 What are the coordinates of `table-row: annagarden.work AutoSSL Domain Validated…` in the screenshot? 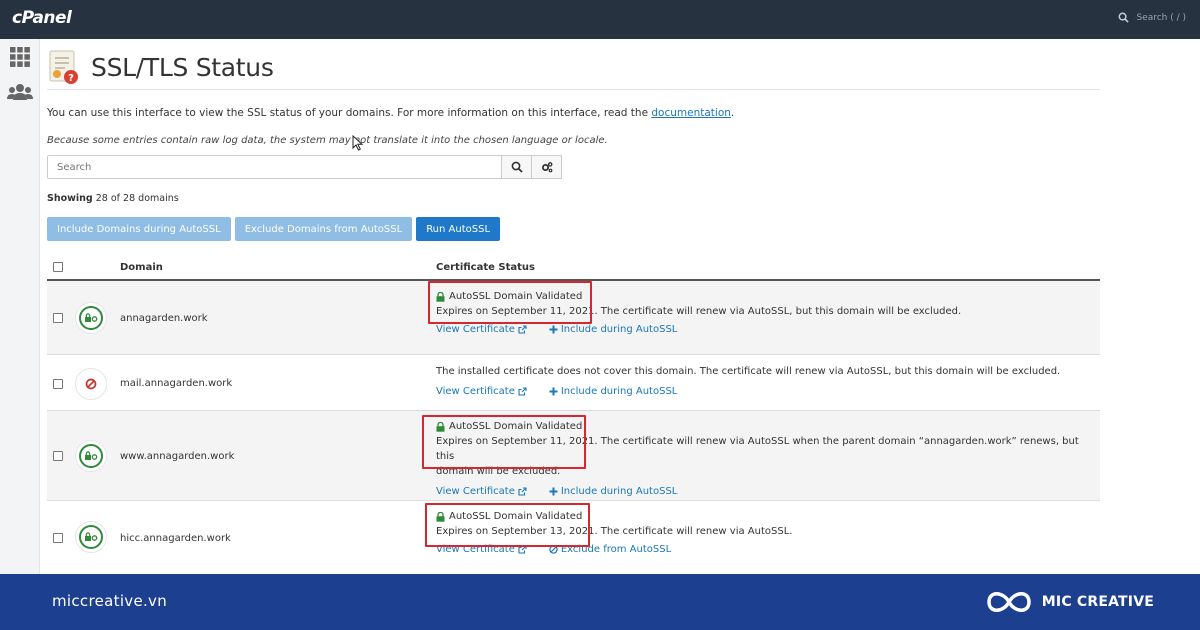 It's located at (573, 318).